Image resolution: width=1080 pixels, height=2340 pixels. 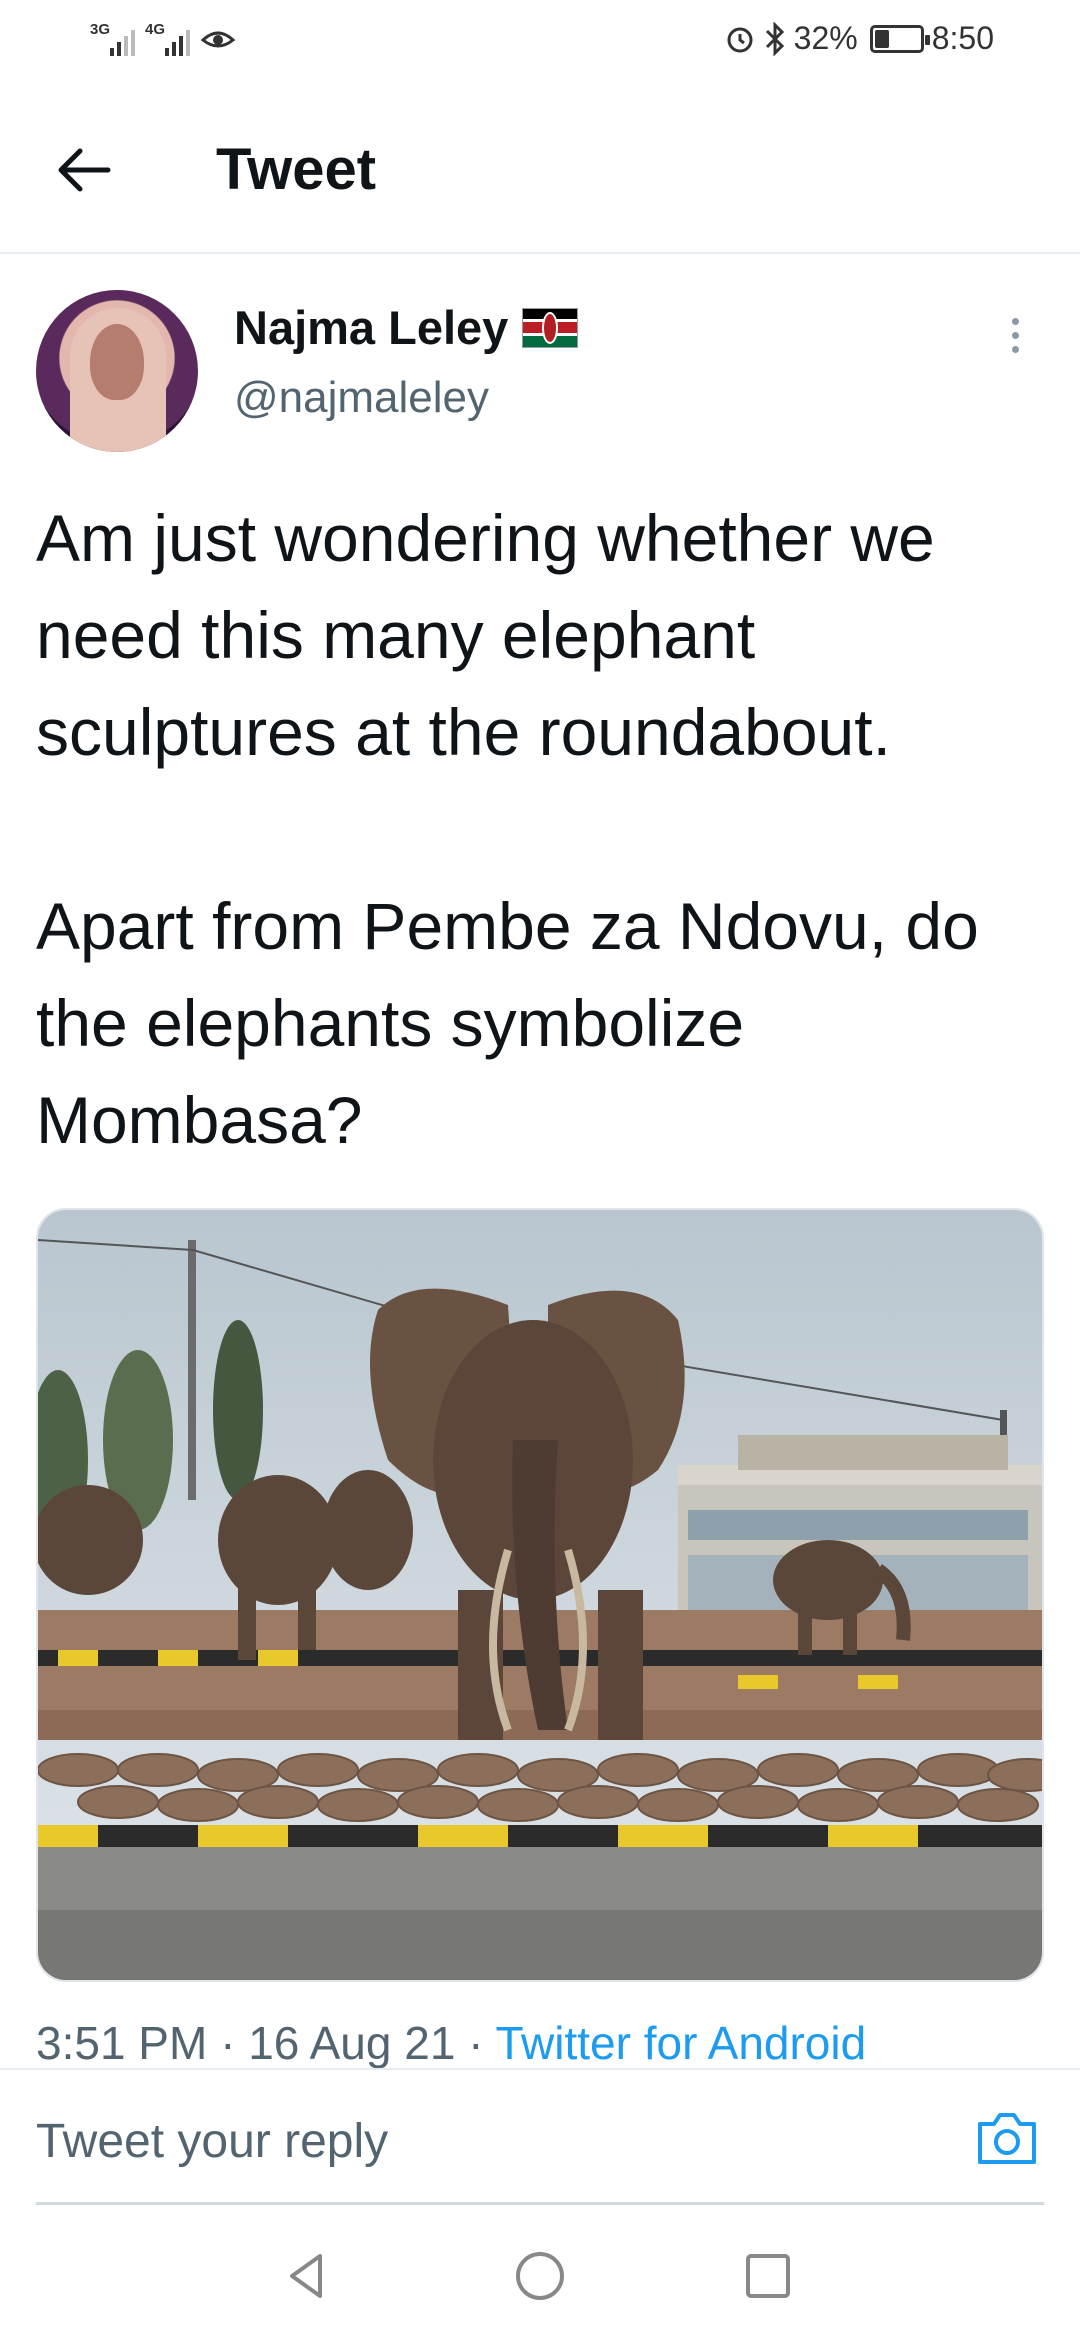 What do you see at coordinates (406, 361) in the screenshot?
I see `tweet-author: Najma Leley @najmaleley` at bounding box center [406, 361].